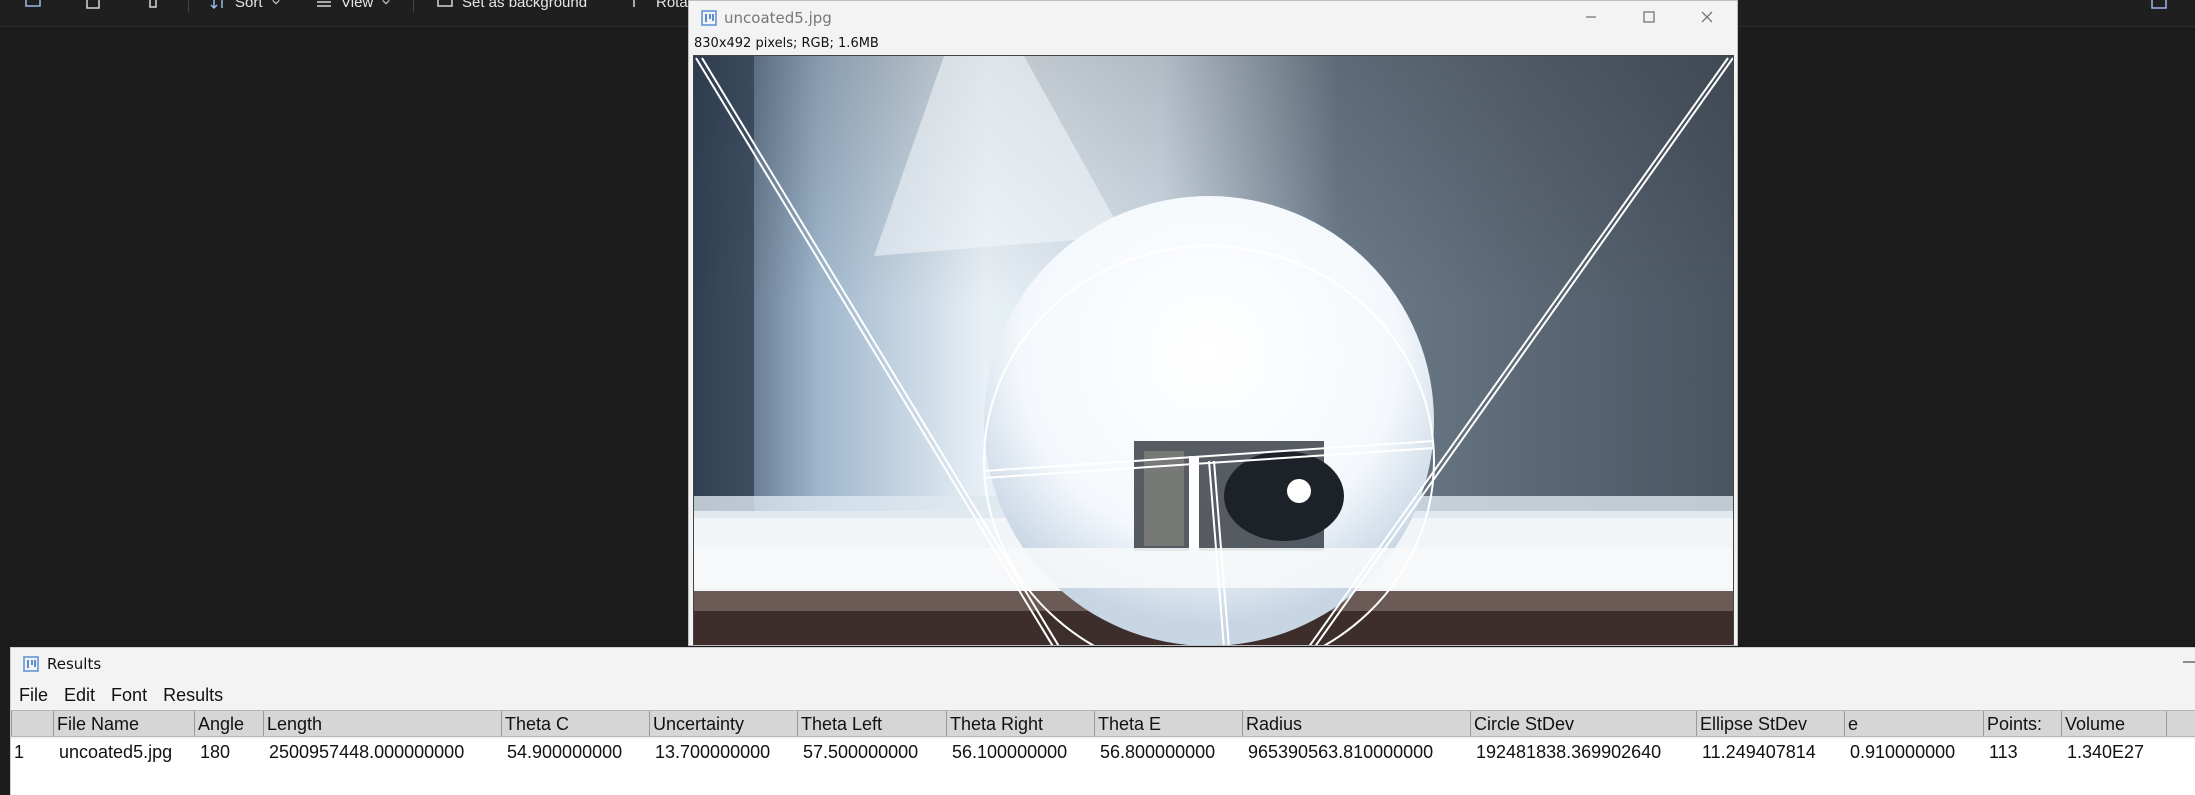 The image size is (2195, 795). What do you see at coordinates (1759, 752) in the screenshot?
I see `cell-ellipse-stdev: 11.249407814` at bounding box center [1759, 752].